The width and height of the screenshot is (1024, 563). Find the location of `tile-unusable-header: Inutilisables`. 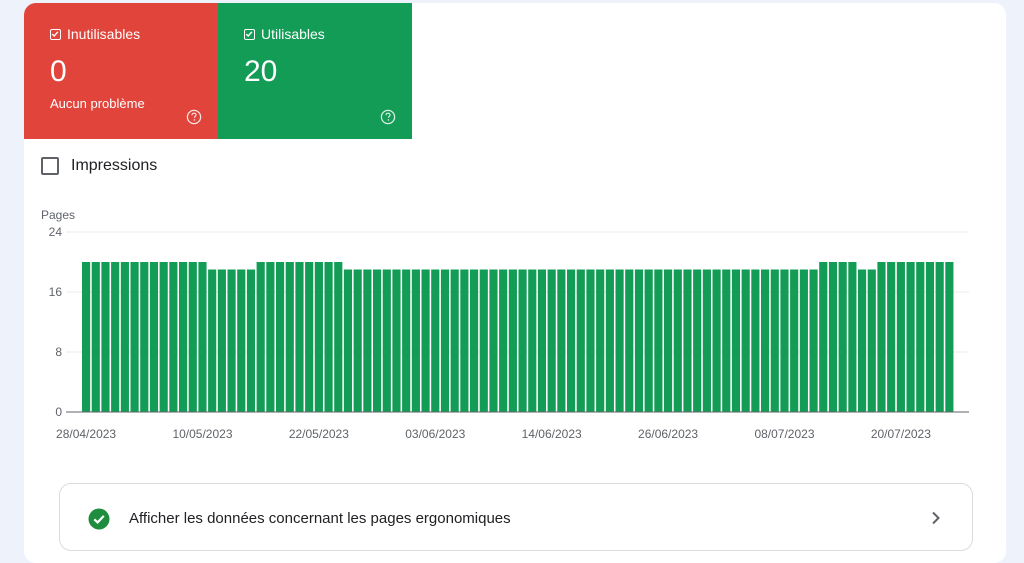

tile-unusable-header: Inutilisables is located at coordinates (95, 34).